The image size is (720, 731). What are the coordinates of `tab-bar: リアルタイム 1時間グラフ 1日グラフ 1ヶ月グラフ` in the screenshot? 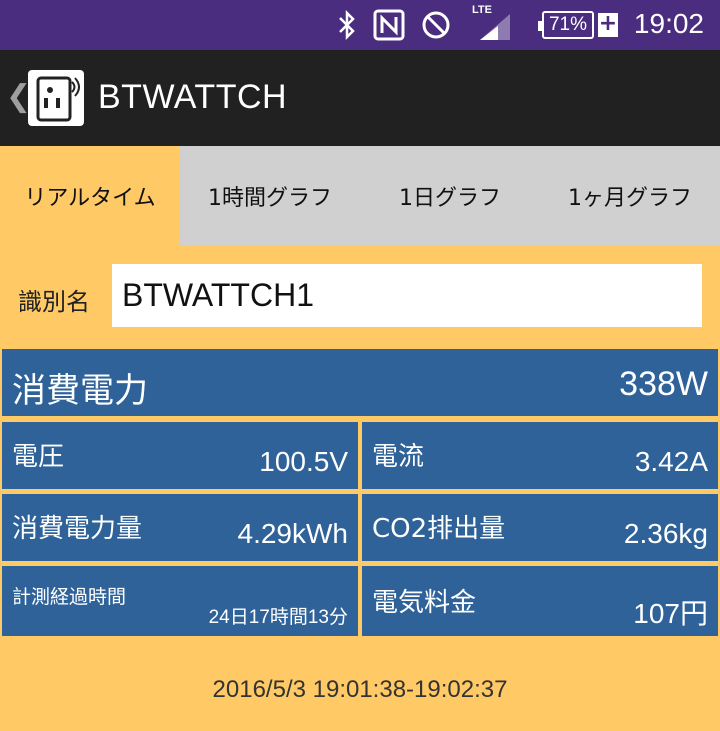 It's located at (360, 196).